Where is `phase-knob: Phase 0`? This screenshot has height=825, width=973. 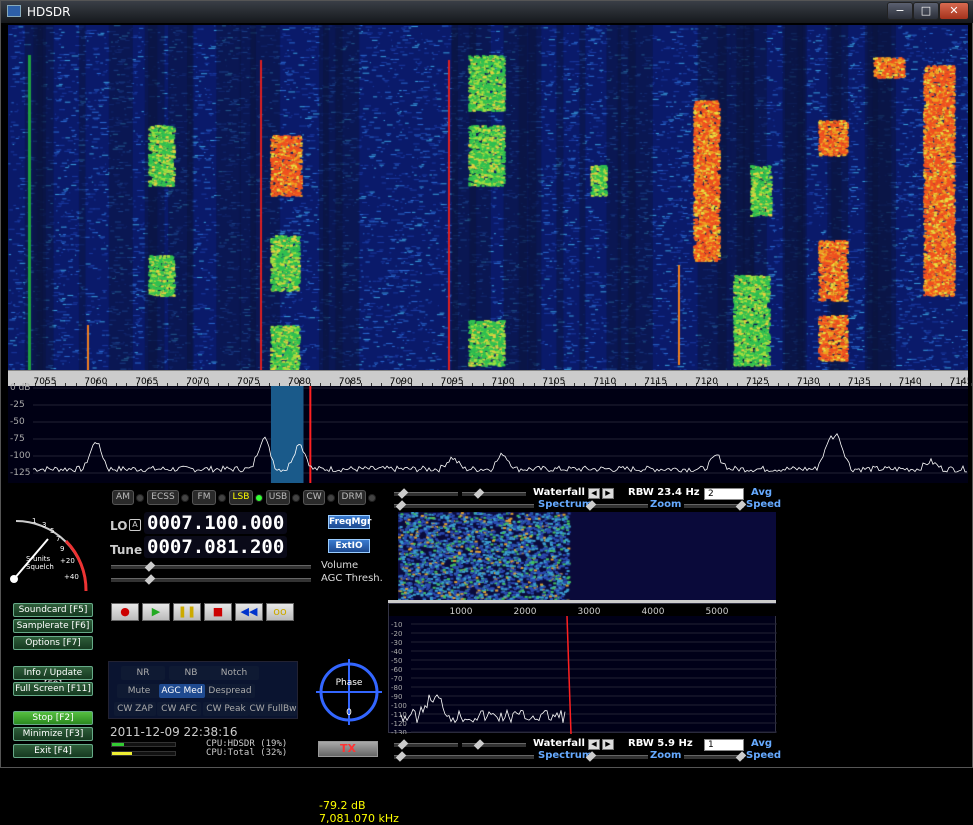 phase-knob: Phase 0 is located at coordinates (349, 692).